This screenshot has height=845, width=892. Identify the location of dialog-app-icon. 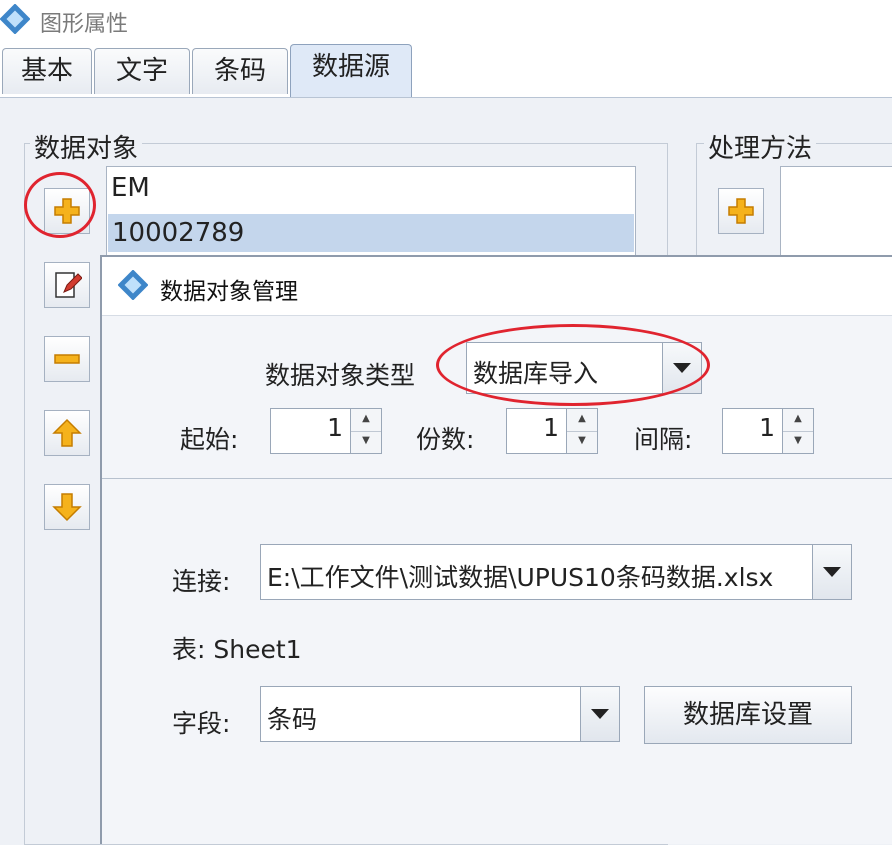
(133, 286).